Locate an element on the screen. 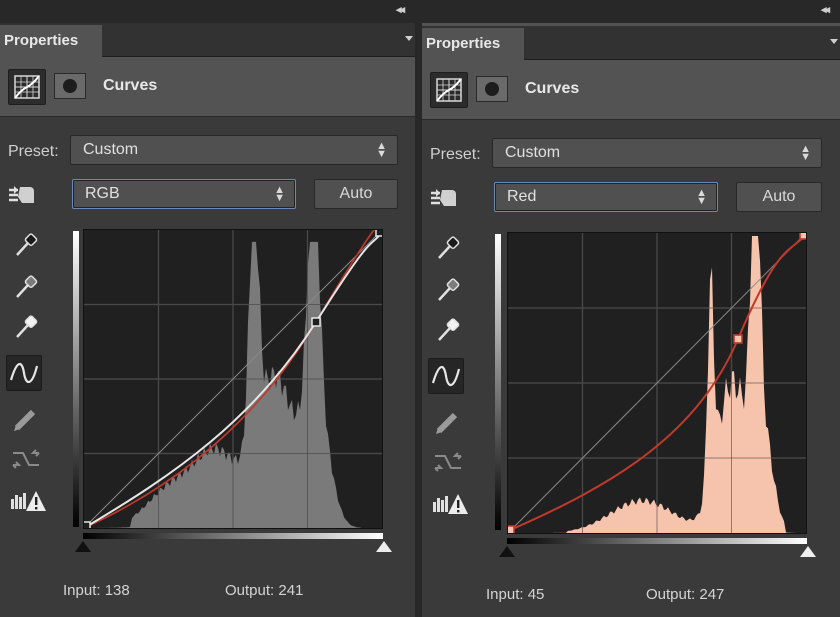 This screenshot has width=840, height=617. input-value: 45 is located at coordinates (536, 594).